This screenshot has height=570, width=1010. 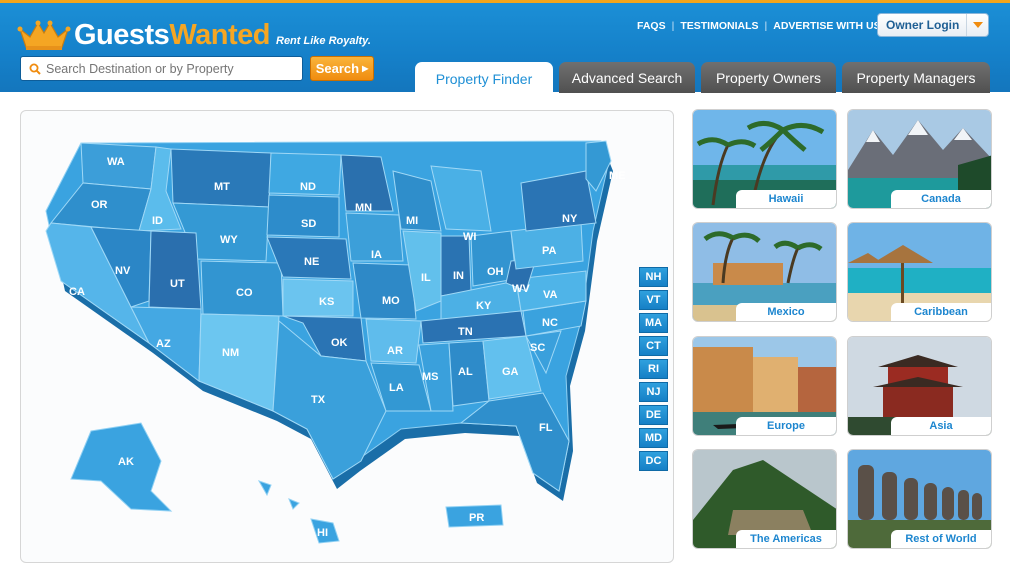 I want to click on search-box, so click(x=161, y=68).